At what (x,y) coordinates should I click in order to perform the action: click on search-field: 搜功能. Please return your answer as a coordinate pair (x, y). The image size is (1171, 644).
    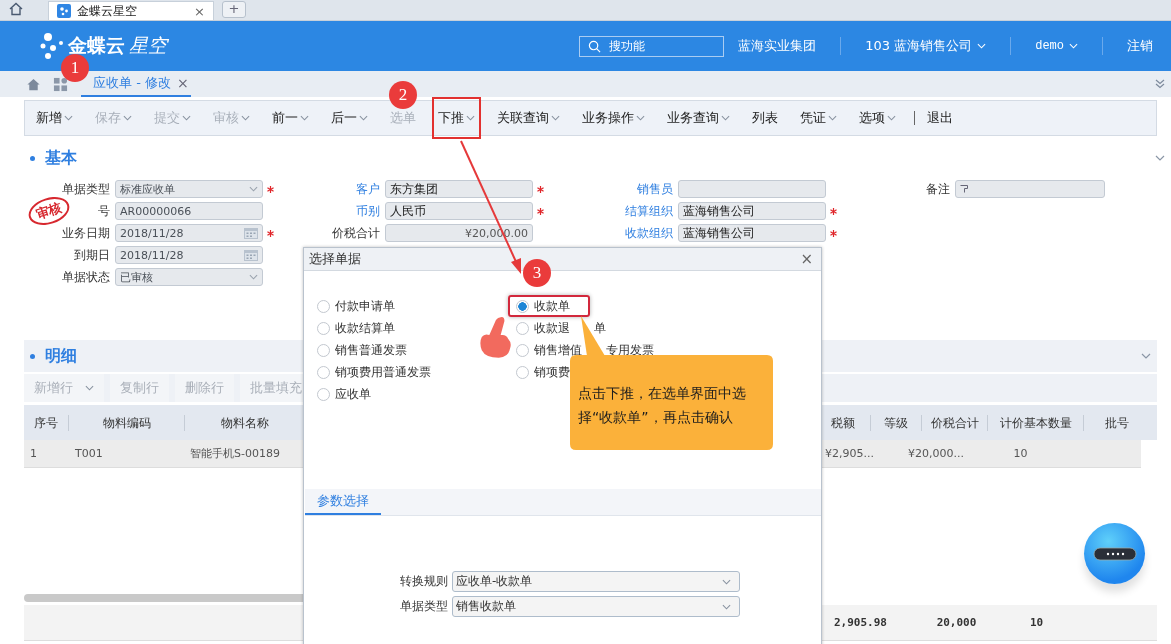
    Looking at the image, I should click on (652, 46).